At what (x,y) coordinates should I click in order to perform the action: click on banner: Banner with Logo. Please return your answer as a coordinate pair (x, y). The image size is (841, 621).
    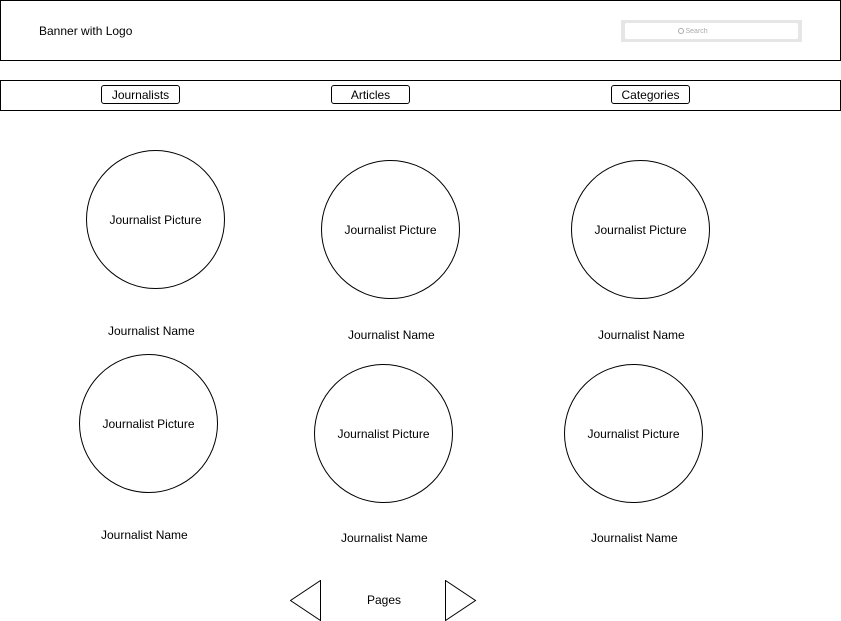
    Looking at the image, I should click on (420, 30).